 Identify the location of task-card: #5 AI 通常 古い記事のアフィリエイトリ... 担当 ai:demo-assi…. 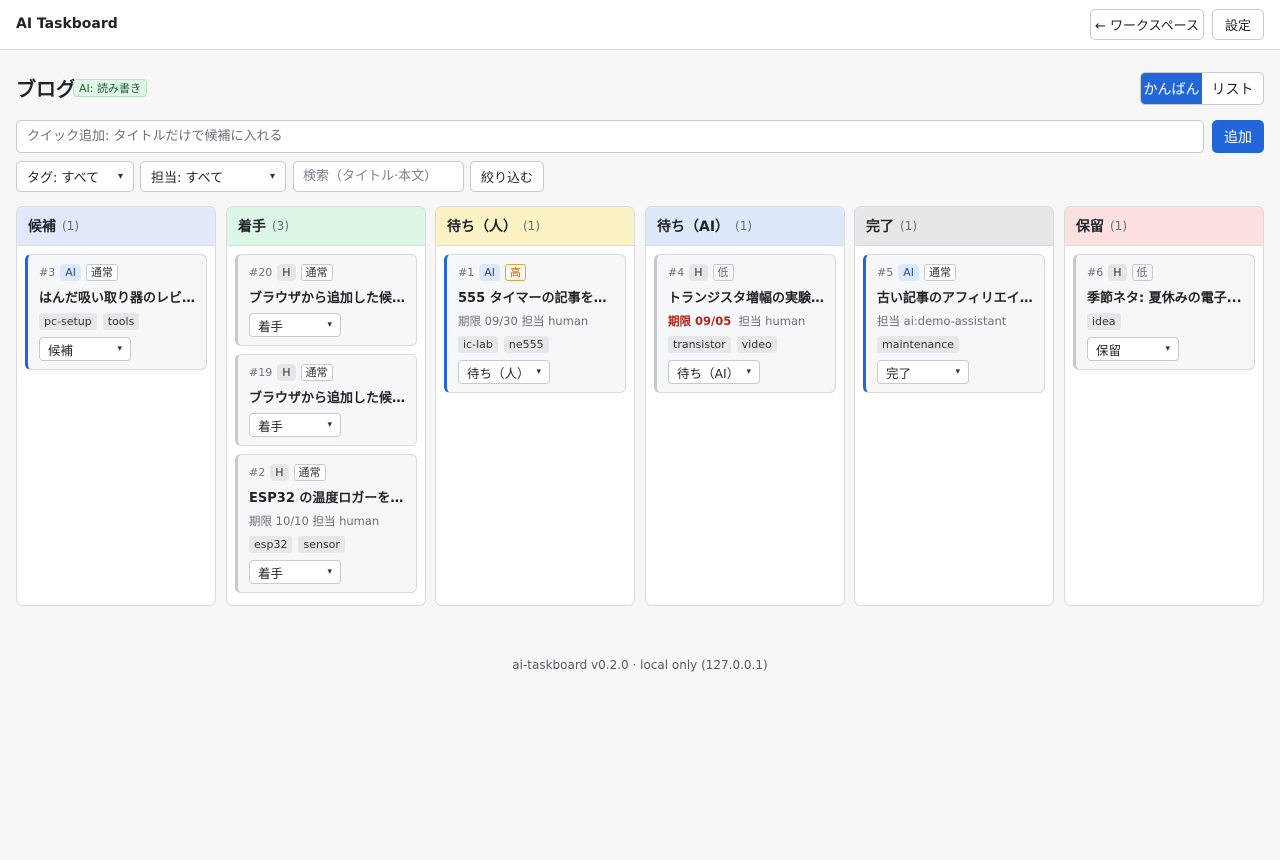
(954, 323).